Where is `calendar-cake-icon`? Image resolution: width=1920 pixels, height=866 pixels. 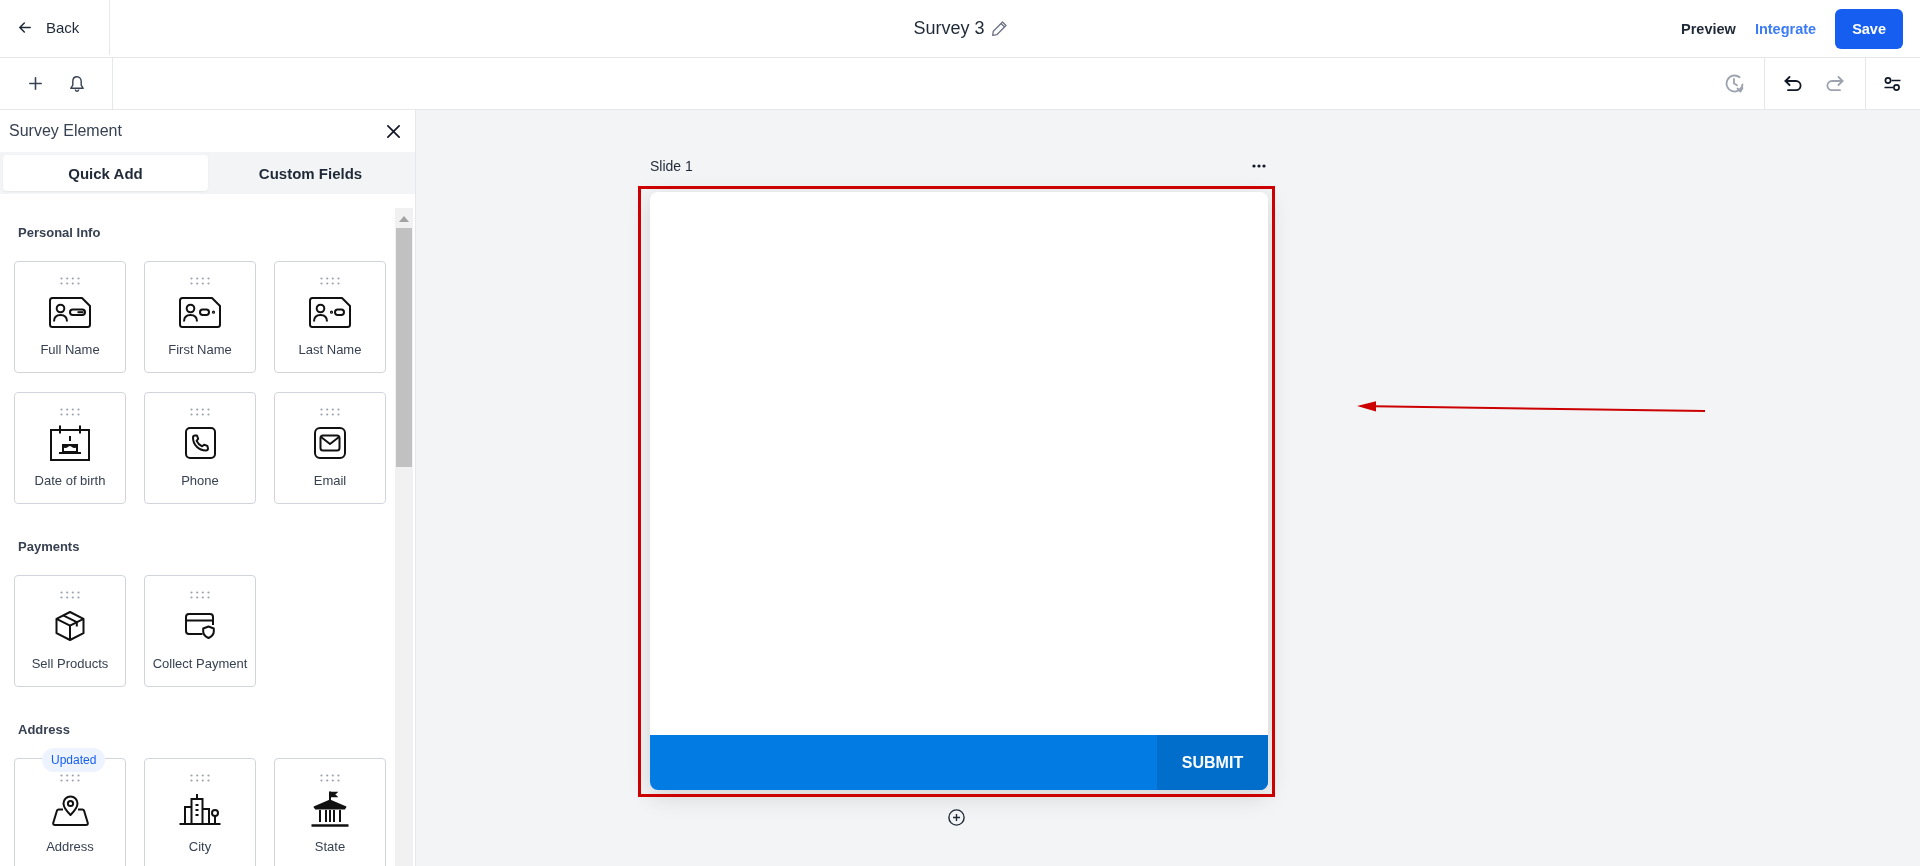
calendar-cake-icon is located at coordinates (70, 443).